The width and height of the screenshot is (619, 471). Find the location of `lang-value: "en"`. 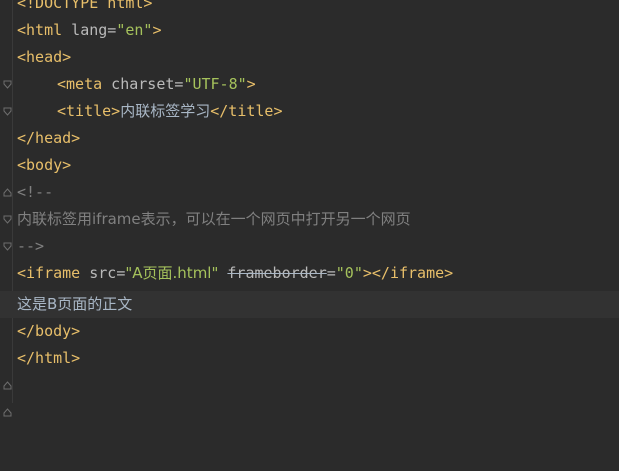

lang-value: "en" is located at coordinates (134, 30).